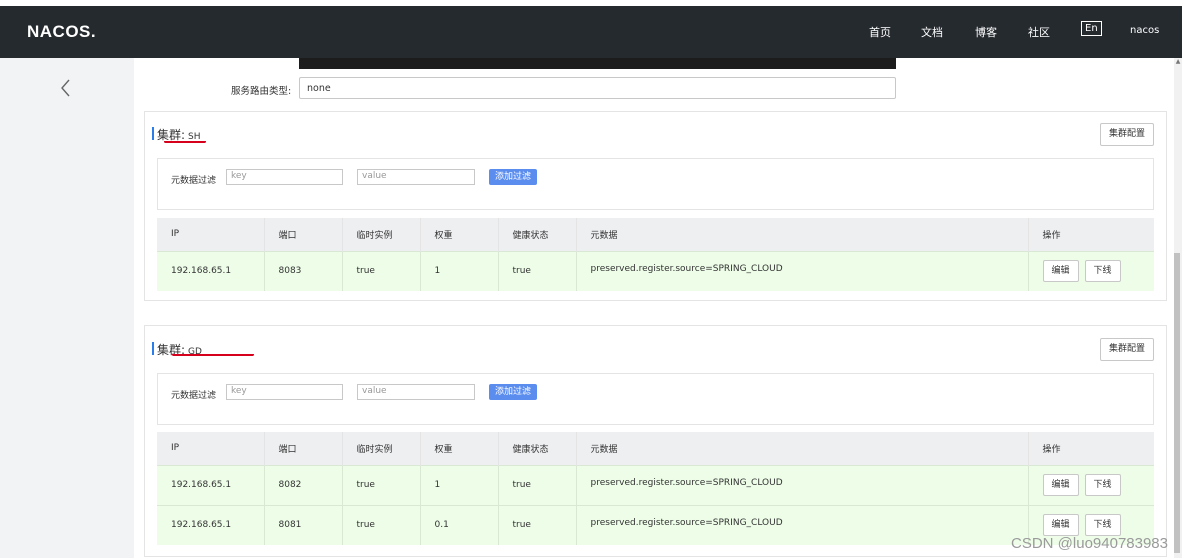 Image resolution: width=1182 pixels, height=558 pixels. What do you see at coordinates (932, 32) in the screenshot?
I see `nav-docs: 文档` at bounding box center [932, 32].